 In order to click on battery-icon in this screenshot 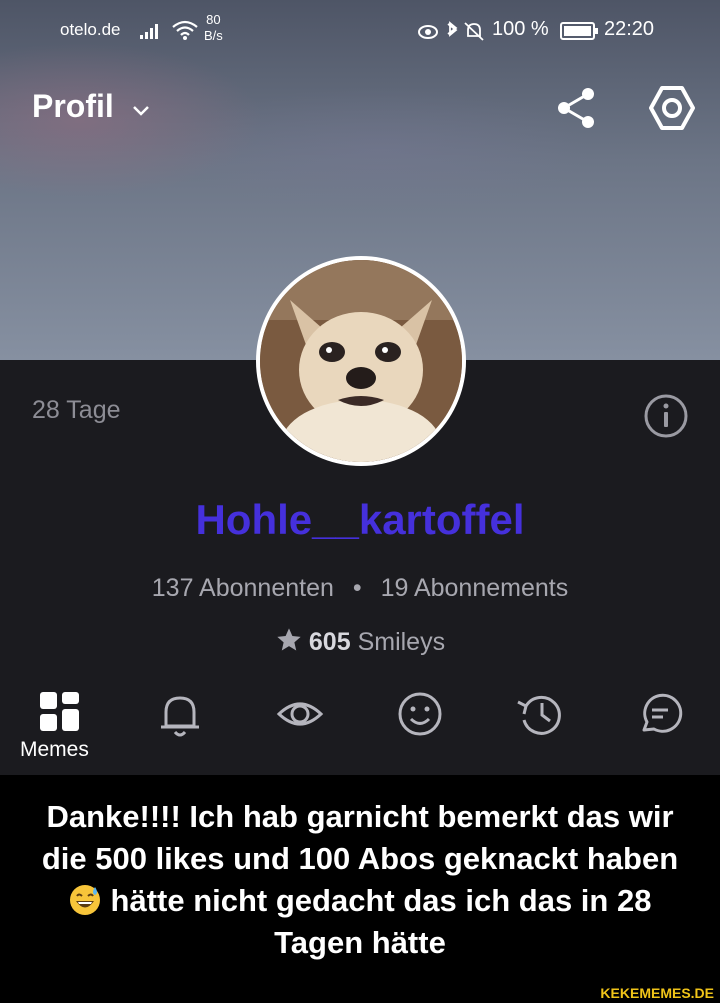, I will do `click(580, 34)`.